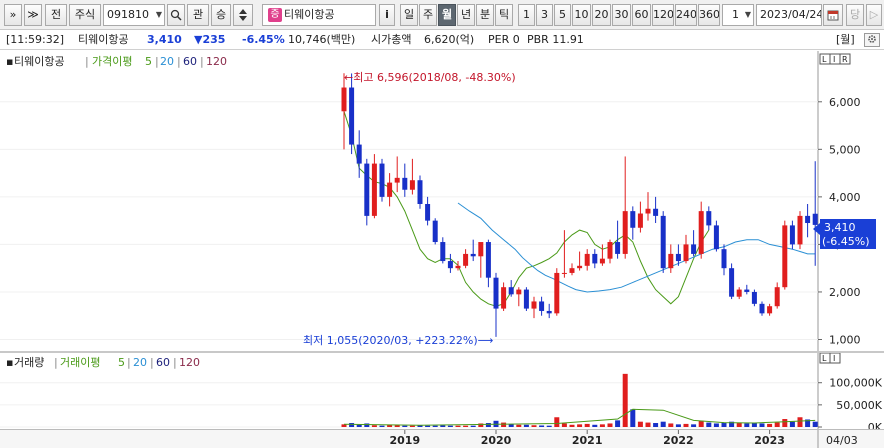  Describe the element at coordinates (198, 15) in the screenshot. I see `gwan-button: 관` at that location.